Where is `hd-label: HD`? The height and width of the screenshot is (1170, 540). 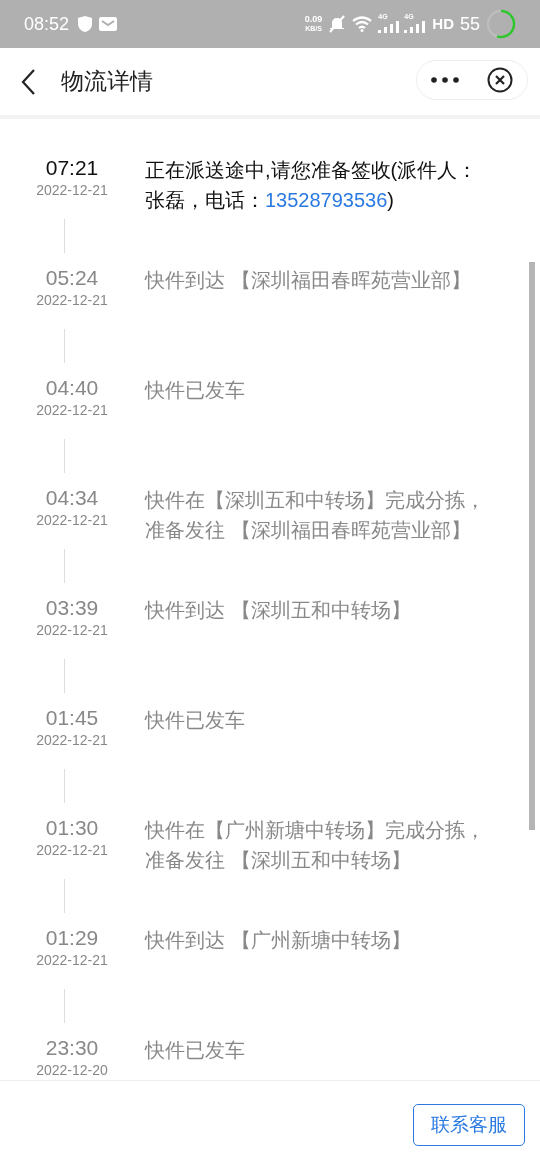
hd-label: HD is located at coordinates (443, 23).